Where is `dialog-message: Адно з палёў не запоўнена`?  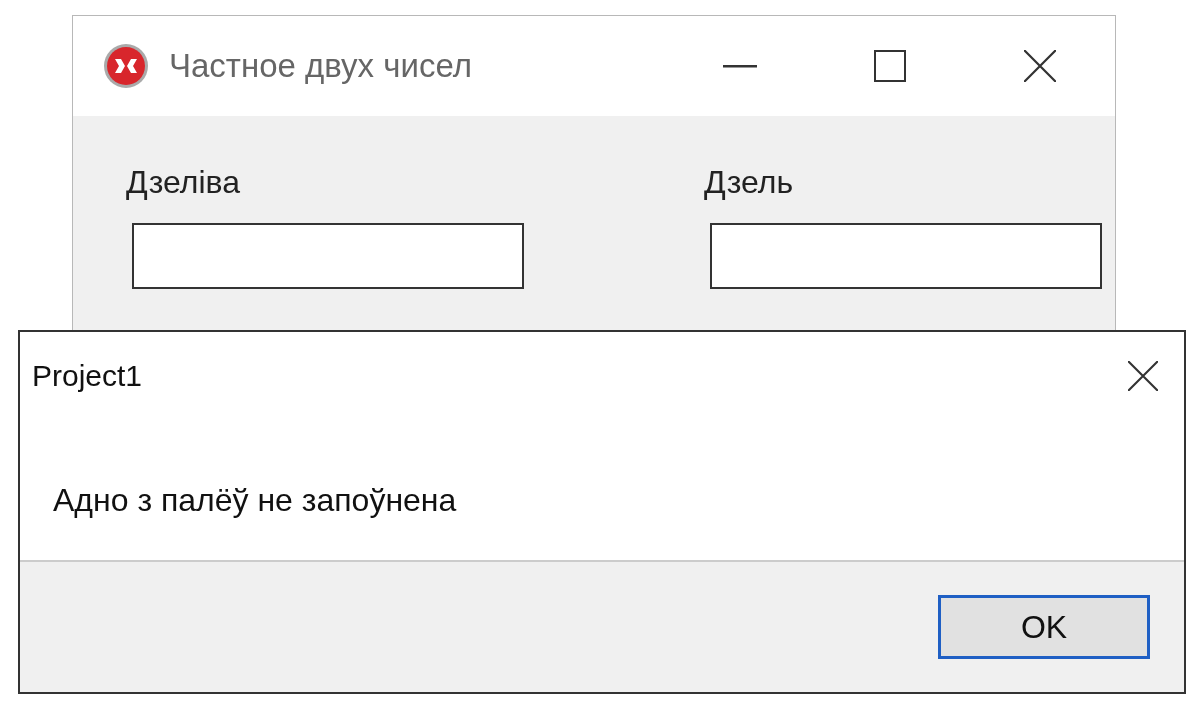 dialog-message: Адно з палёў не запоўнена is located at coordinates (255, 500).